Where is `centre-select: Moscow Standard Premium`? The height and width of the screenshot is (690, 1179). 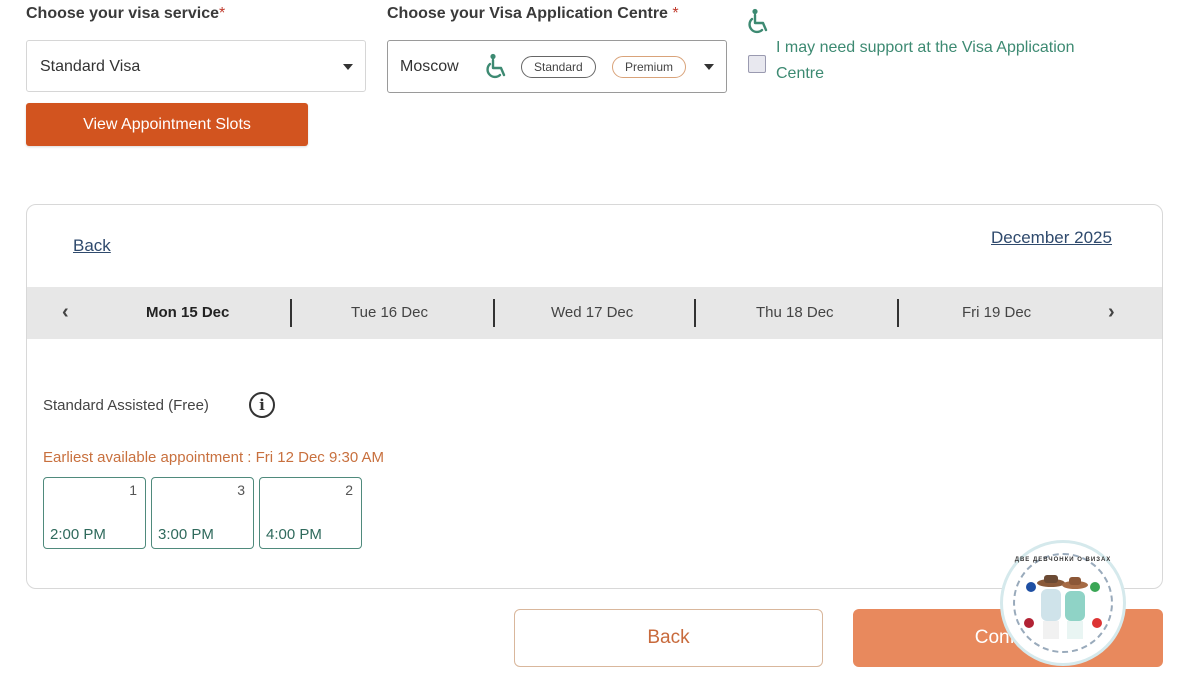
centre-select: Moscow Standard Premium is located at coordinates (557, 66).